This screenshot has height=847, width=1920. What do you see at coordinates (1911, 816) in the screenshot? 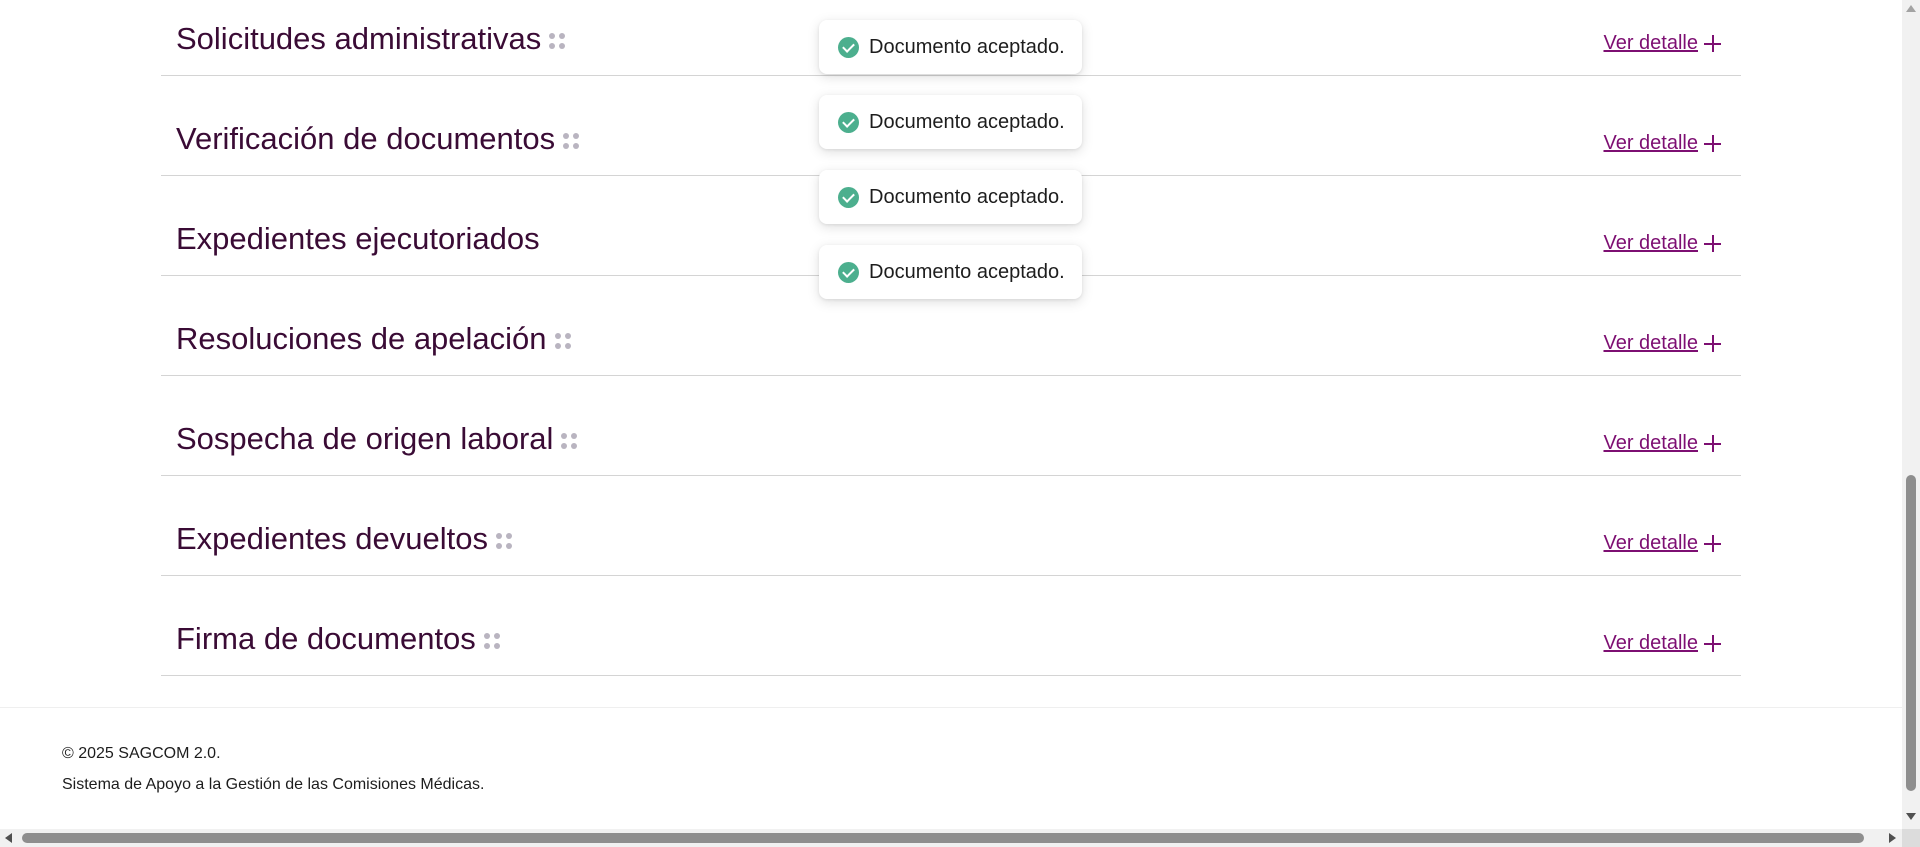
I see `scroll-down-arrow-icon` at bounding box center [1911, 816].